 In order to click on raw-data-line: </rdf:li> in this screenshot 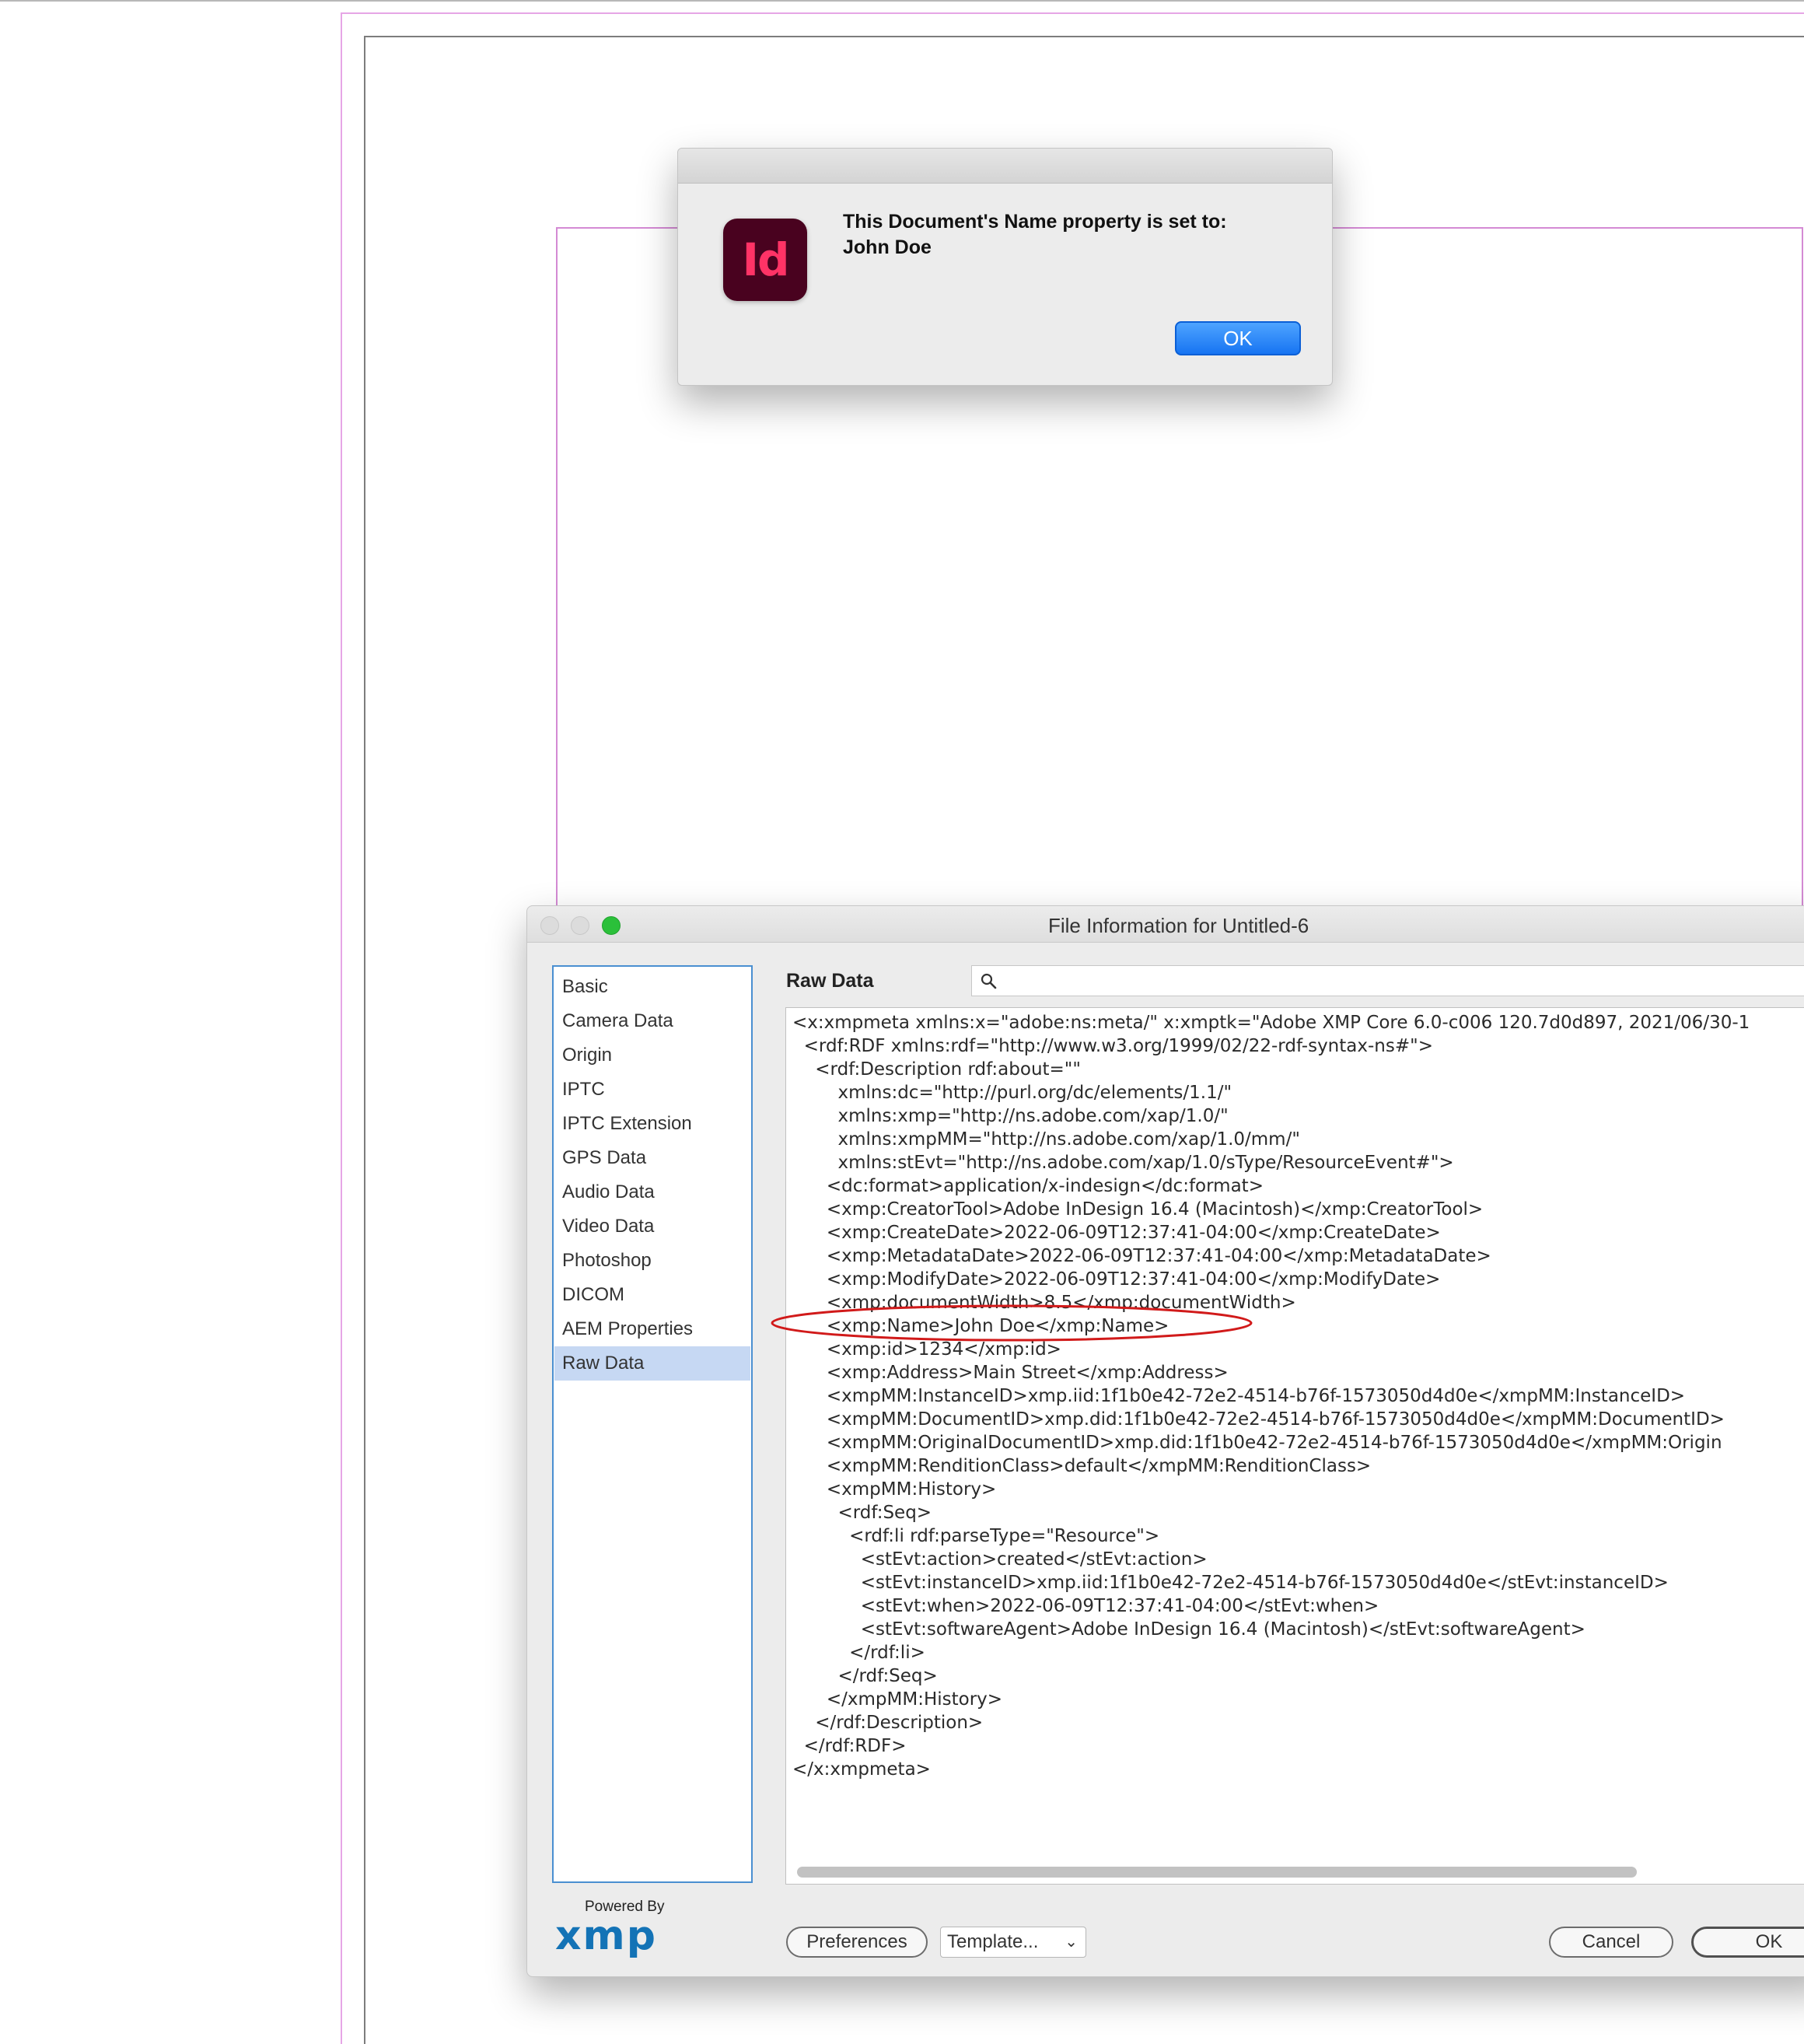, I will do `click(859, 1653)`.